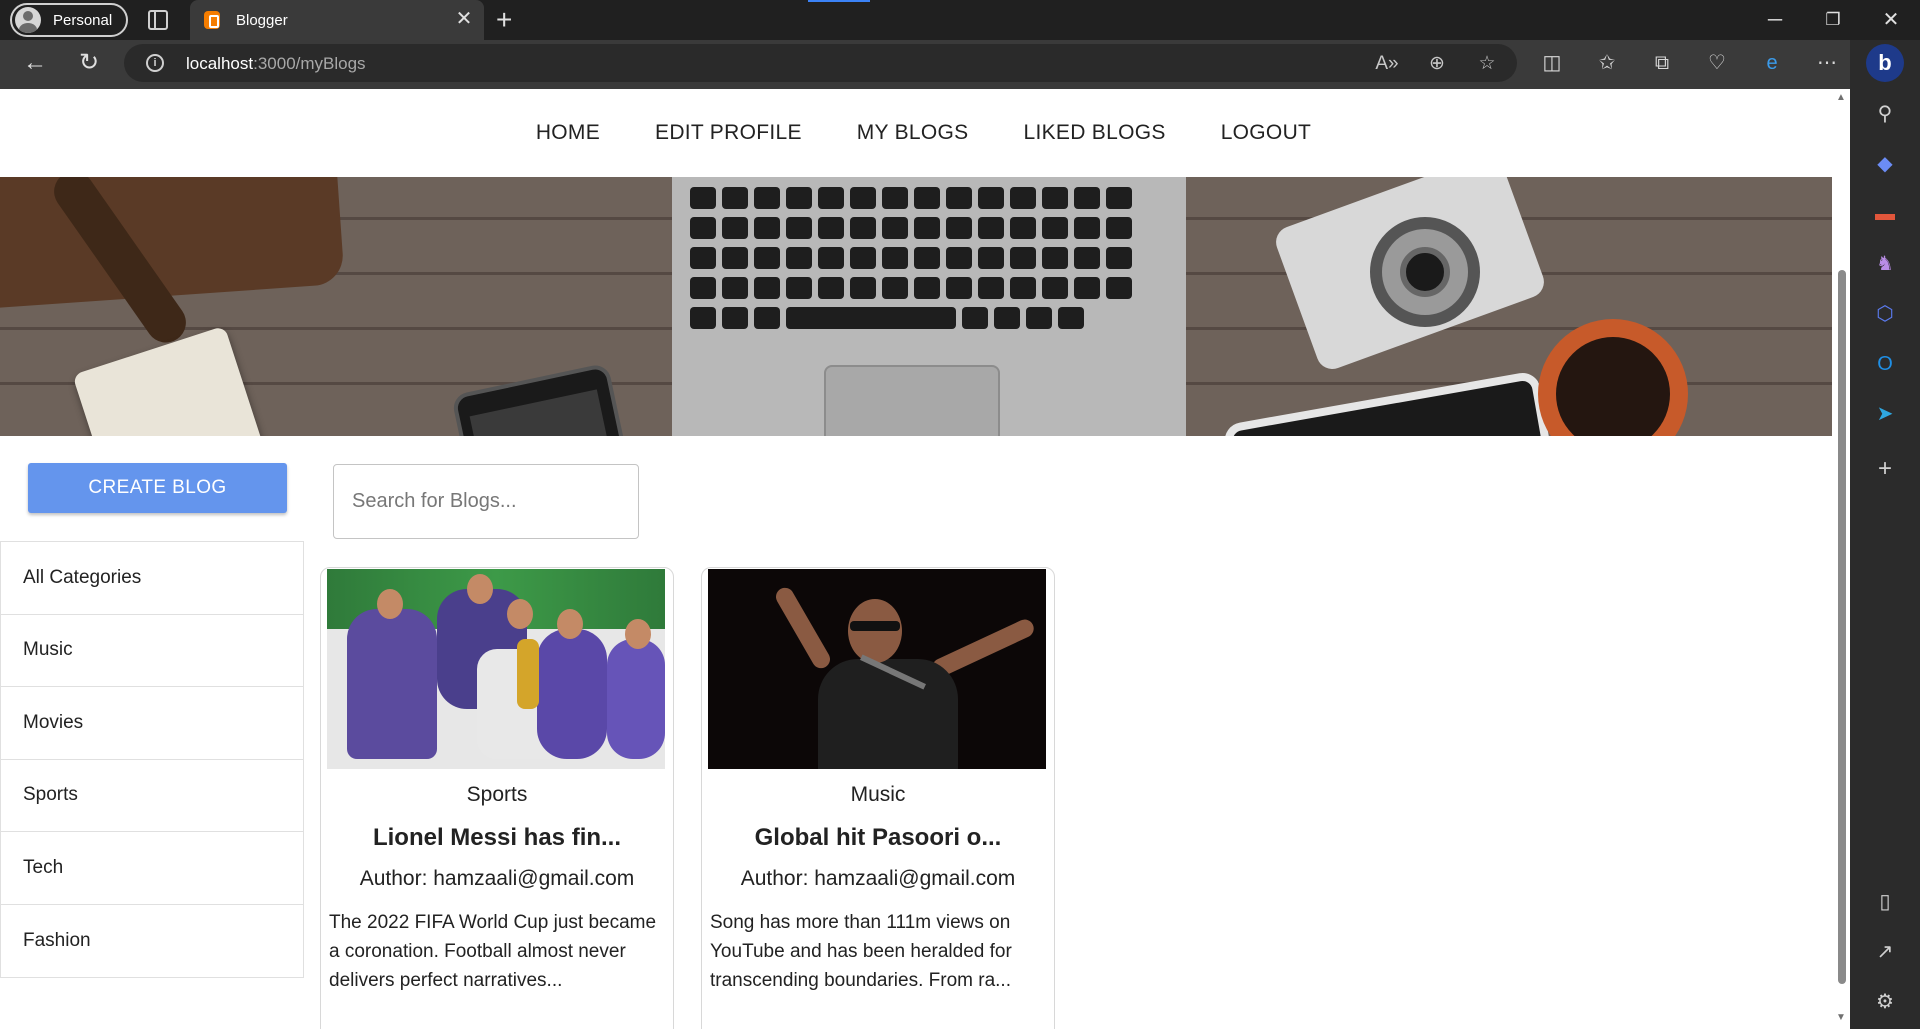 The height and width of the screenshot is (1029, 1920). Describe the element at coordinates (157, 488) in the screenshot. I see `create-blog-button: CREATE BLOG` at that location.